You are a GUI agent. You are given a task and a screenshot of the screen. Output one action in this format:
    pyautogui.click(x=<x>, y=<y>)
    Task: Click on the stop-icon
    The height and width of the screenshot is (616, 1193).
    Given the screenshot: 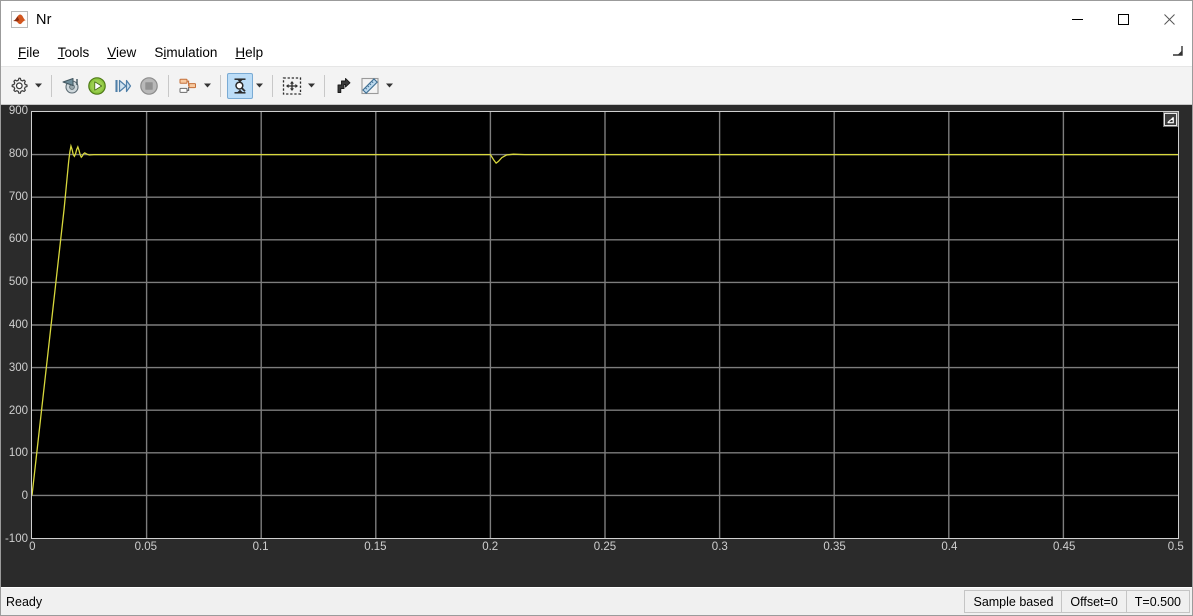 What is the action you would take?
    pyautogui.click(x=149, y=85)
    